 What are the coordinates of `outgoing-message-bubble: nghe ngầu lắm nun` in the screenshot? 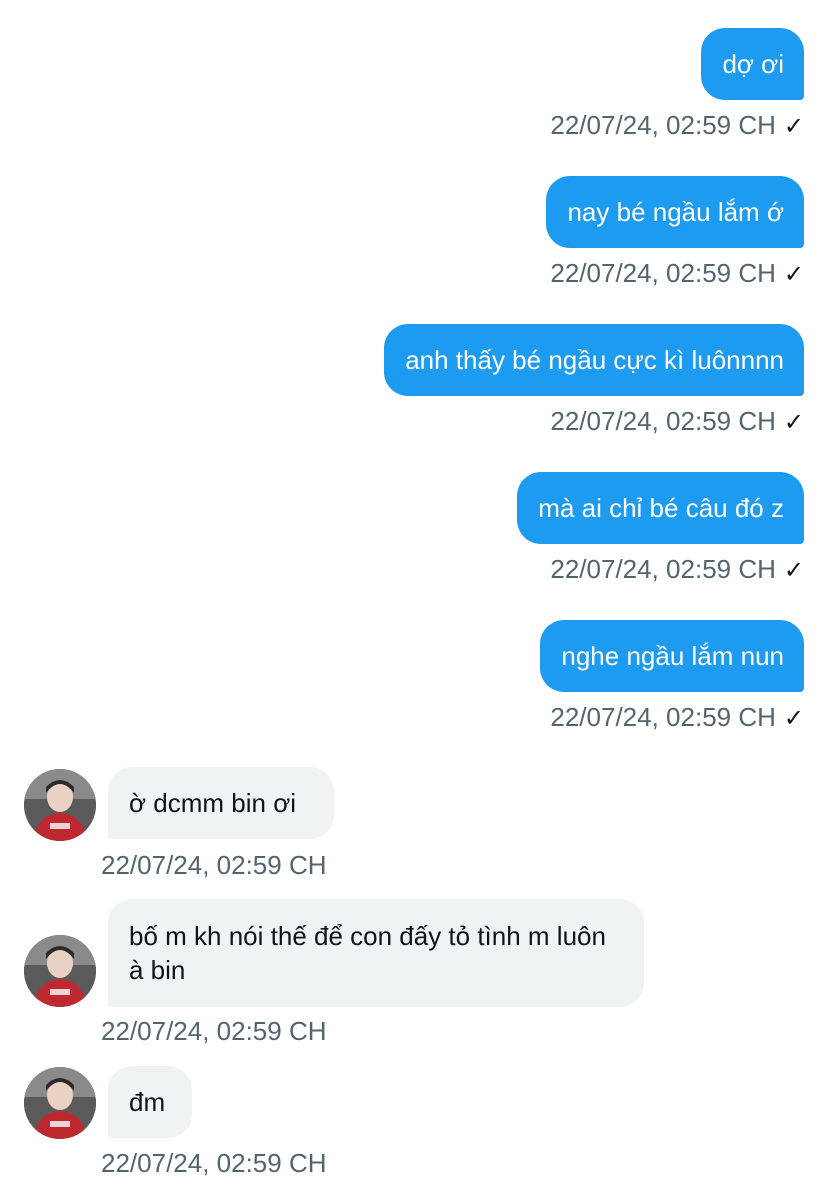 It's located at (672, 656).